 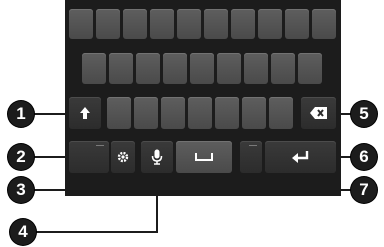 I want to click on callout-5: 5, so click(x=364, y=114).